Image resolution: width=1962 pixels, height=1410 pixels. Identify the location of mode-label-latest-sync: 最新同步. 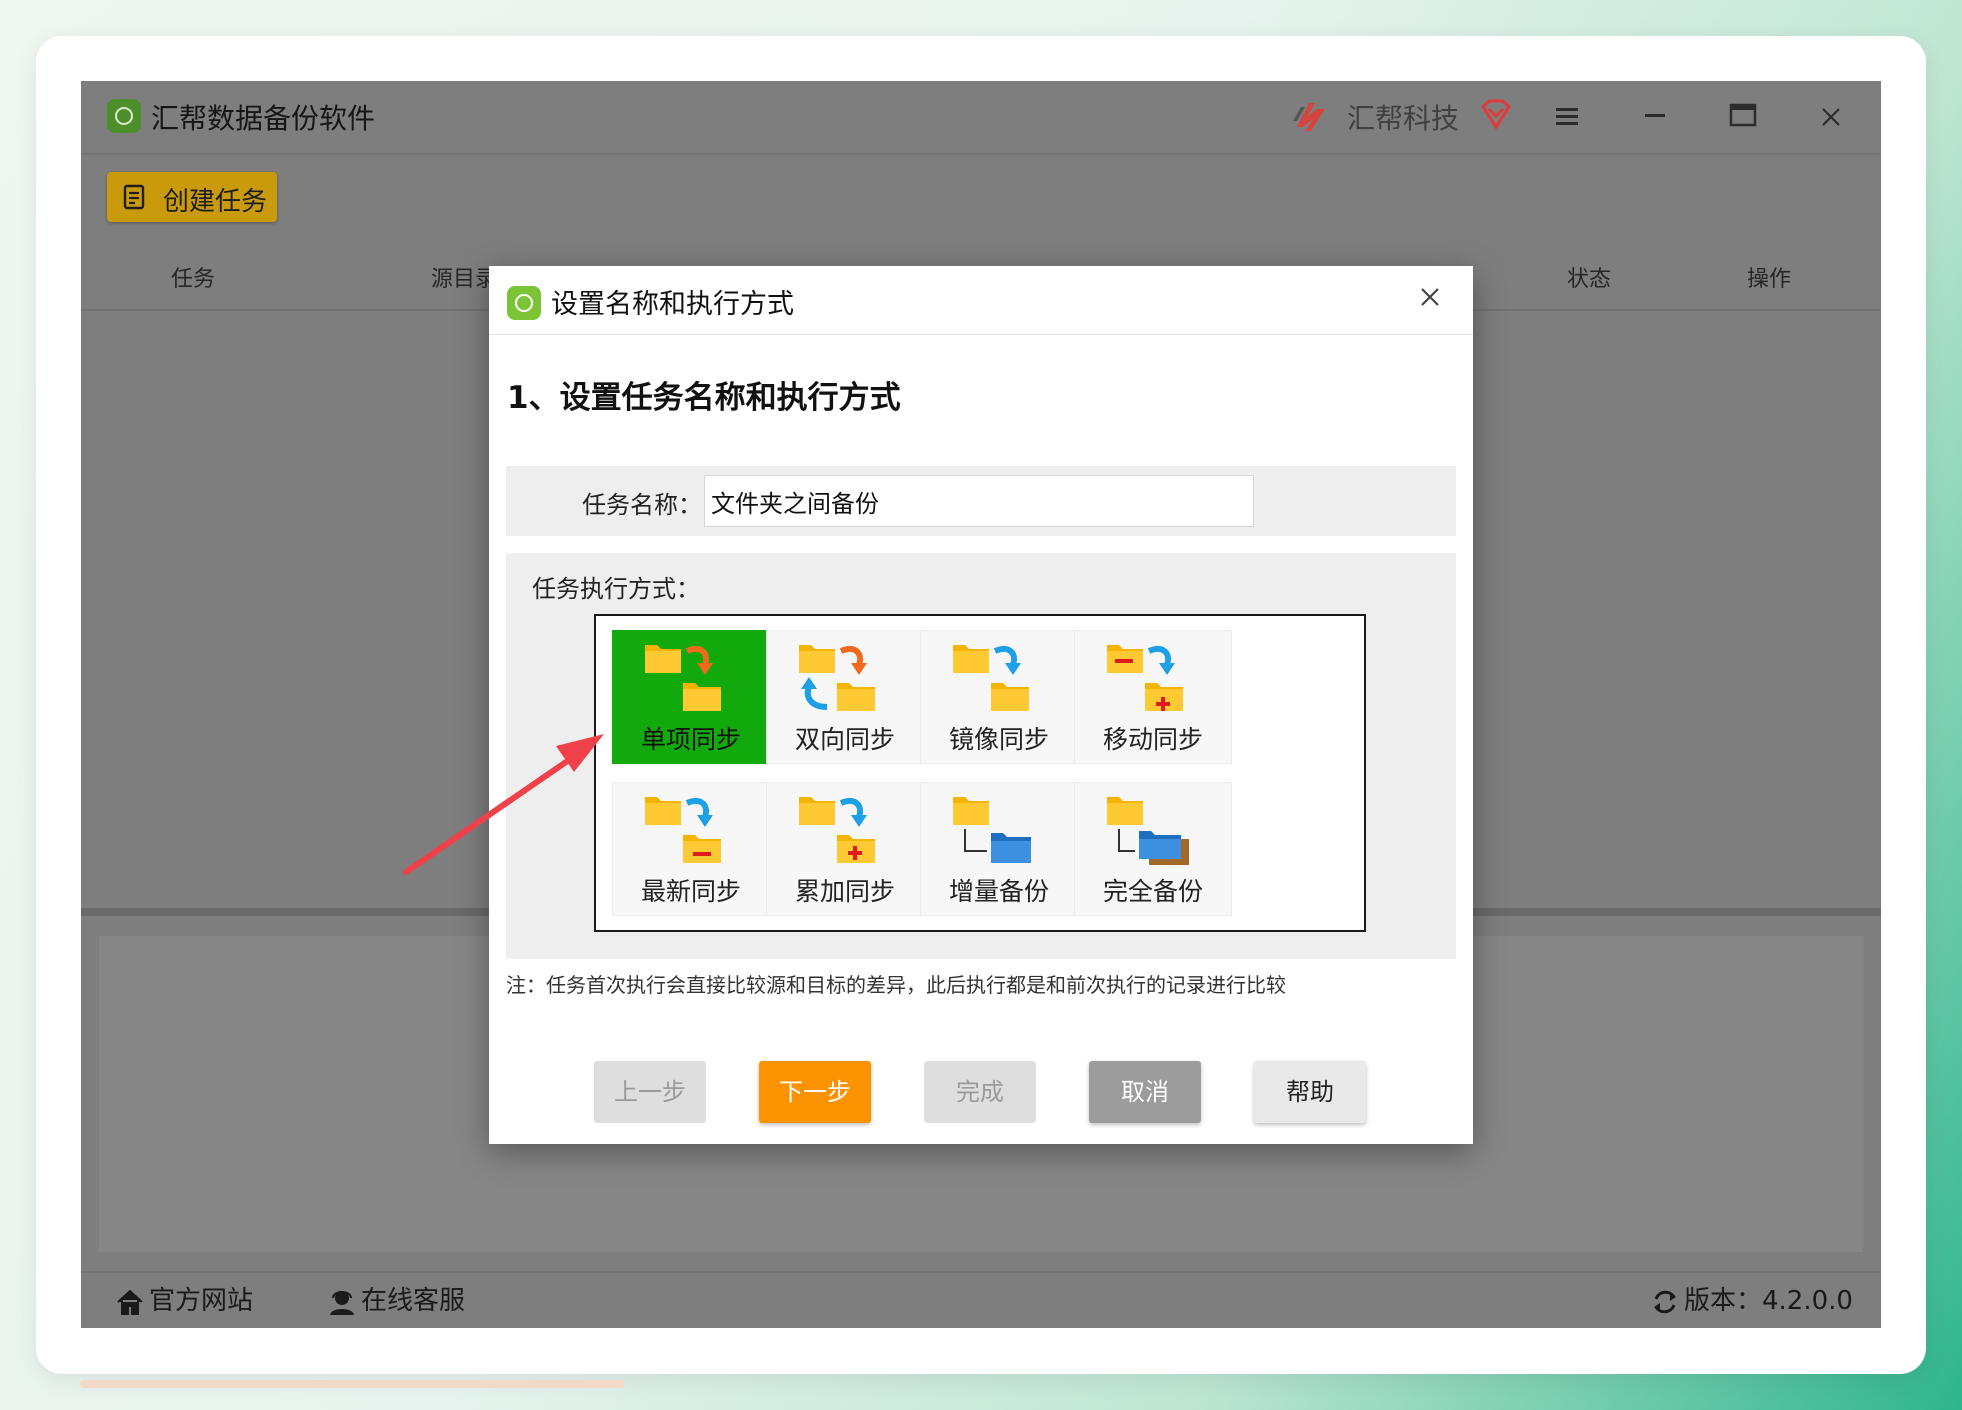
(690, 891).